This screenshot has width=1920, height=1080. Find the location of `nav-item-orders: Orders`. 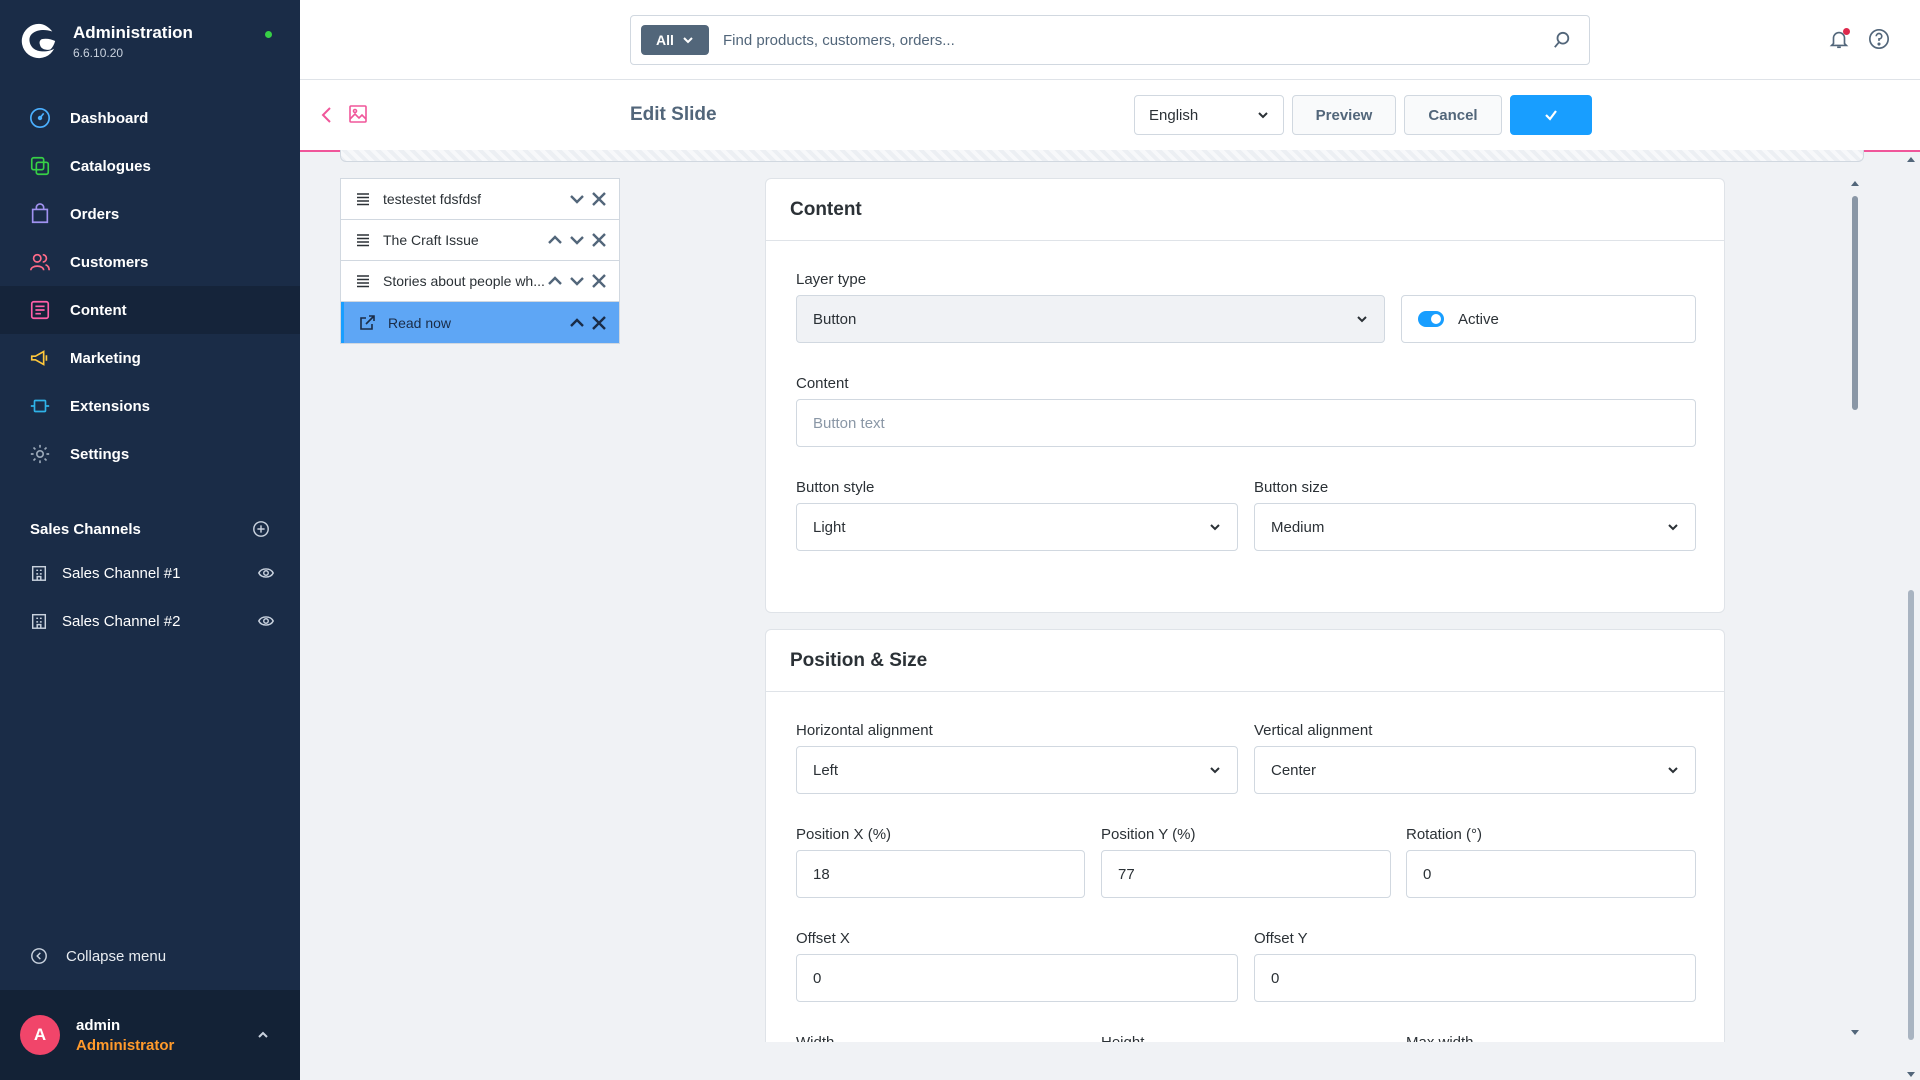

nav-item-orders: Orders is located at coordinates (150, 214).